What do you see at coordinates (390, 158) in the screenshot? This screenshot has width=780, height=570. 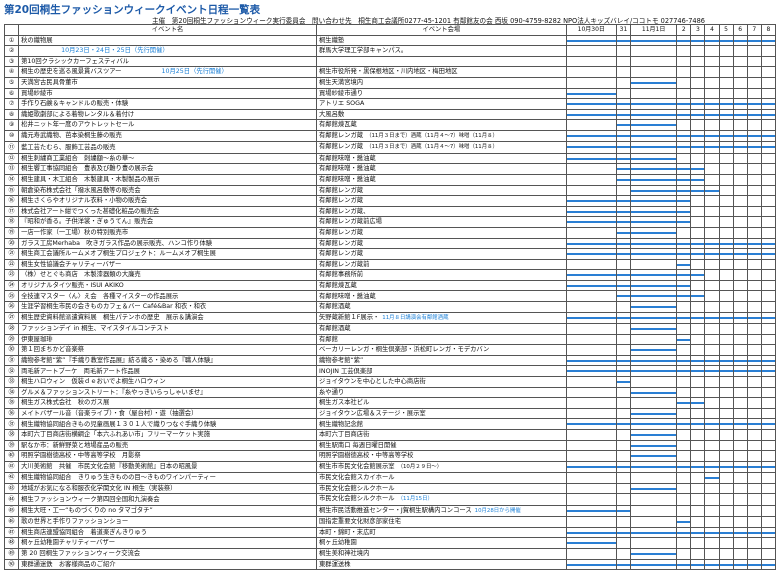 I see `table-row: ⑫ 桐生刺繍商工業組合 刺繍額〜糸の華〜 有鄰館味噌・醤油蔵` at bounding box center [390, 158].